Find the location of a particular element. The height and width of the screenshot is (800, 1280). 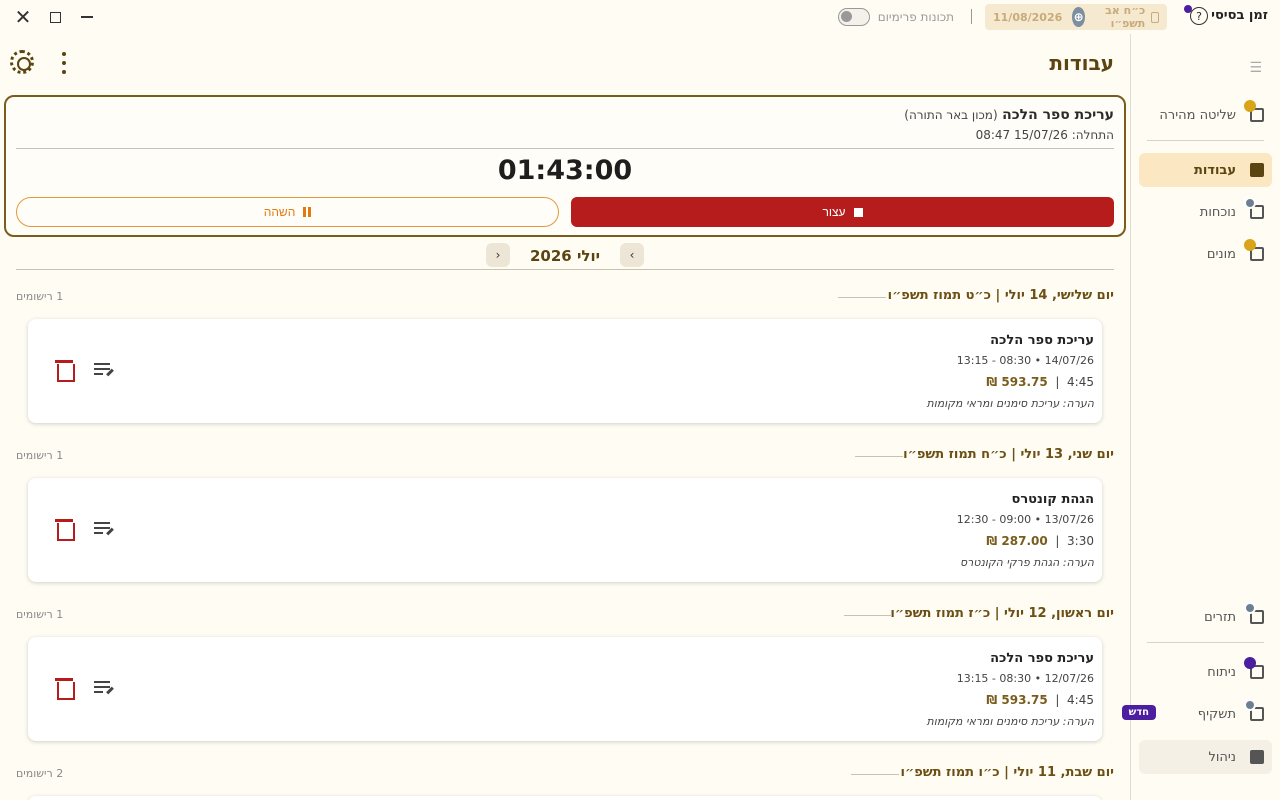

entry-time: 14/07/26 • 08:30 - 13:15 is located at coordinates (1025, 360).